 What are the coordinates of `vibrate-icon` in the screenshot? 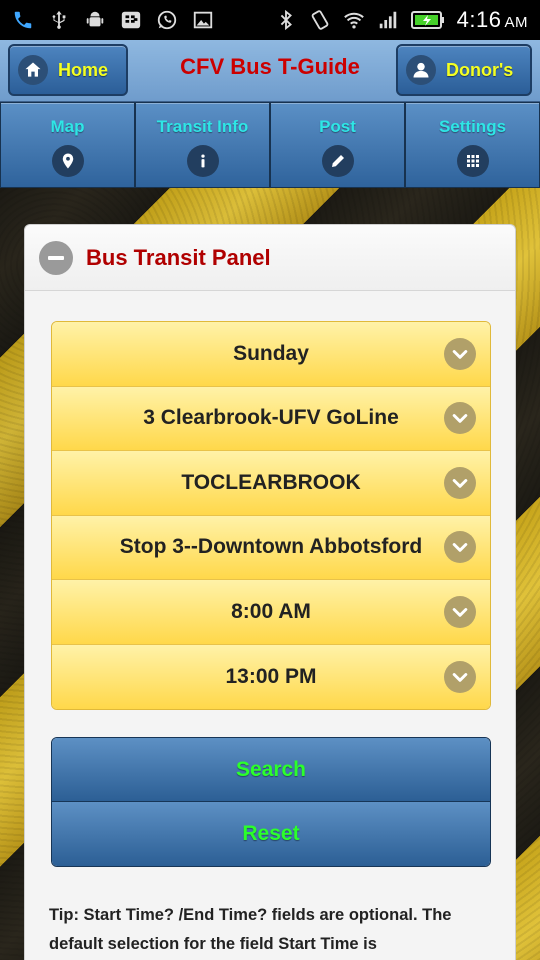 It's located at (320, 20).